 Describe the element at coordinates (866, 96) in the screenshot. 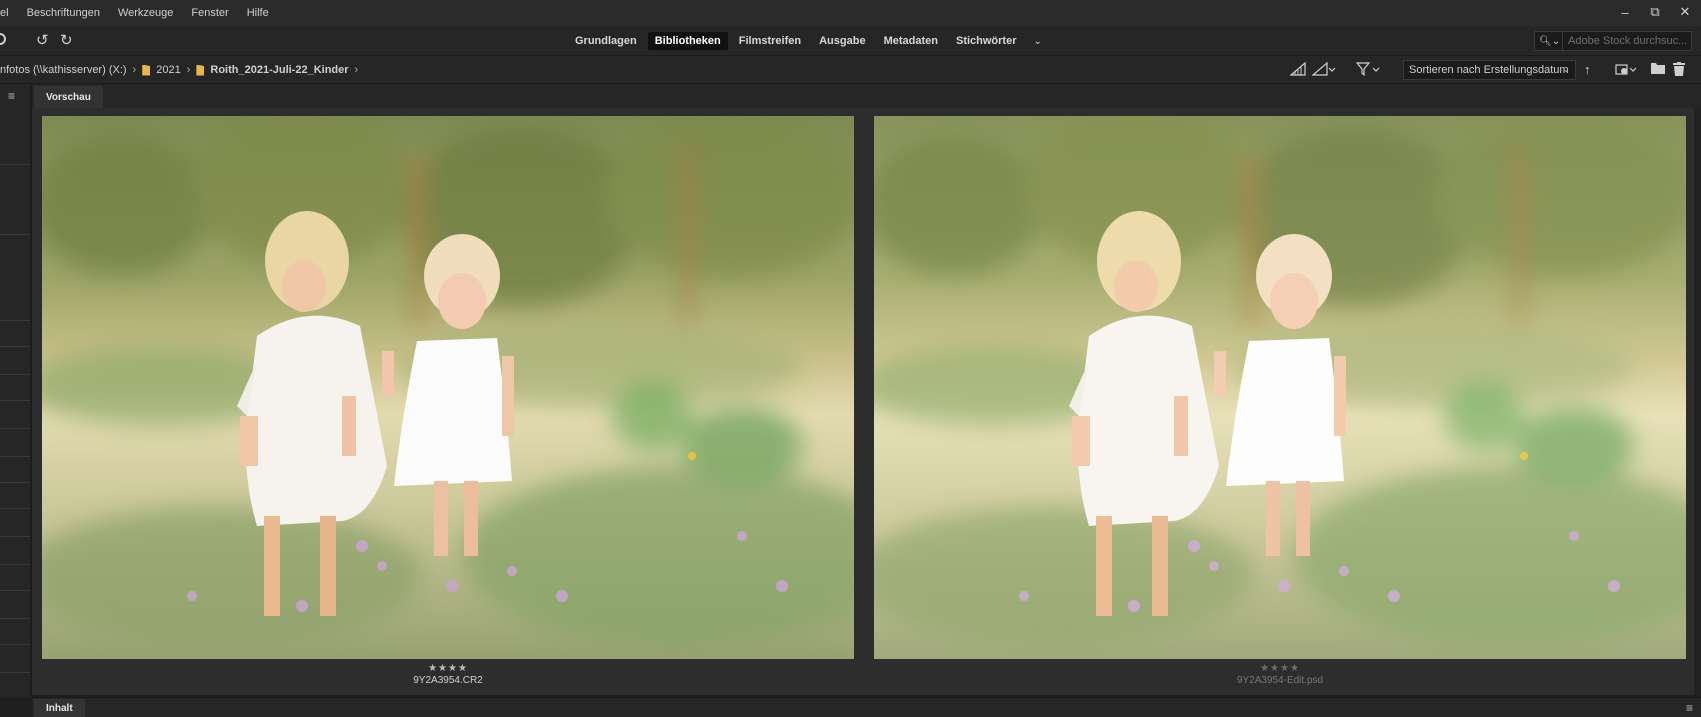

I see `preview-panel-header: Vorschau` at that location.